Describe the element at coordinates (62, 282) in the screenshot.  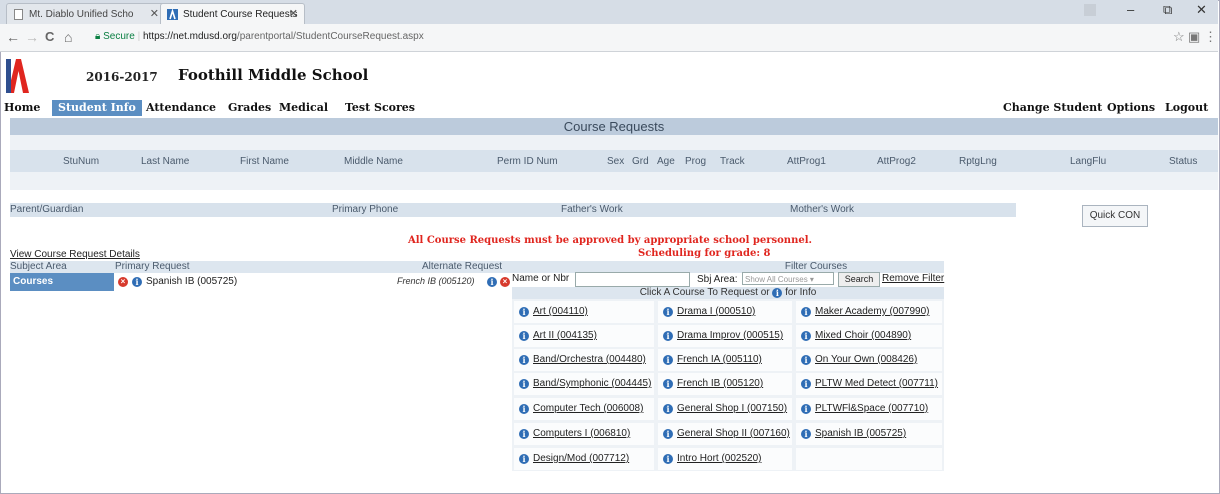
I see `subject-courses: Courses` at that location.